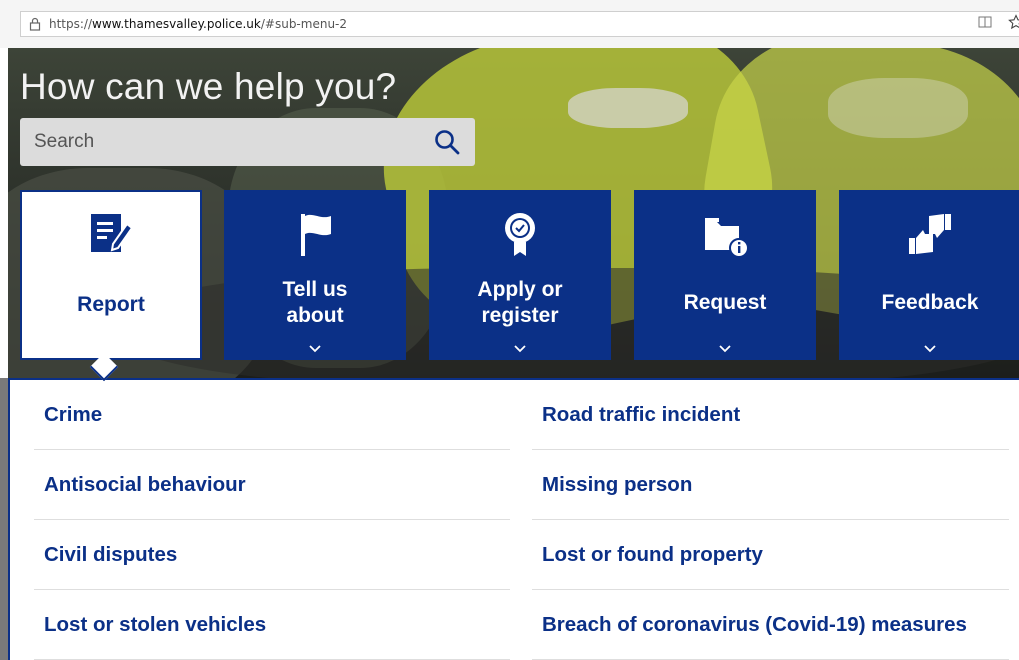 The width and height of the screenshot is (1019, 660). What do you see at coordinates (272, 485) in the screenshot?
I see `submenu-item-antisocial-behaviour: Antisocial behaviour` at bounding box center [272, 485].